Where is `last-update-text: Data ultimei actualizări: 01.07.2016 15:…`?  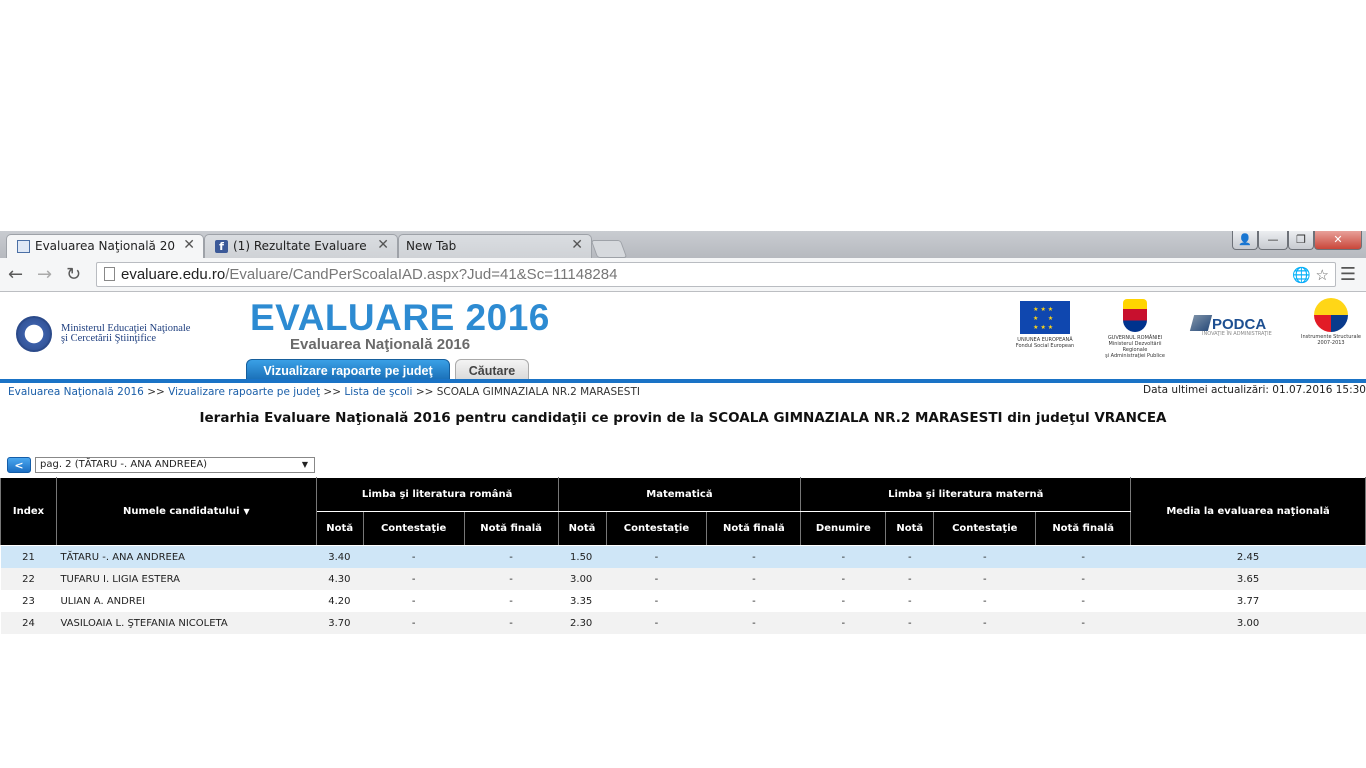 last-update-text: Data ultimei actualizări: 01.07.2016 15:… is located at coordinates (1254, 390).